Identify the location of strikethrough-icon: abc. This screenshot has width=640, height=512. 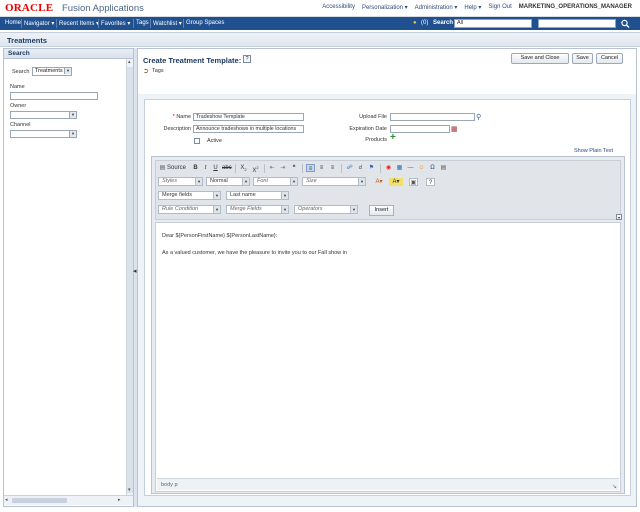
(227, 168).